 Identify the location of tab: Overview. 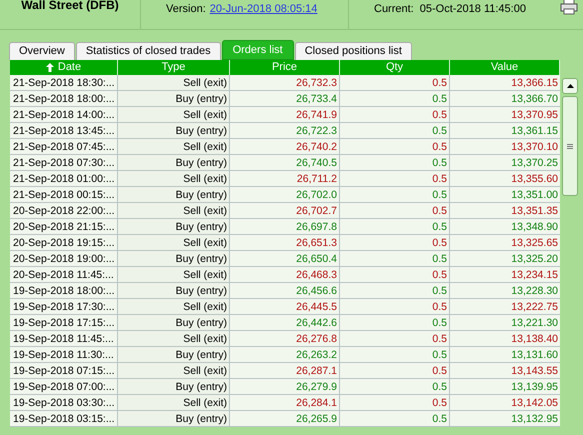
(42, 51).